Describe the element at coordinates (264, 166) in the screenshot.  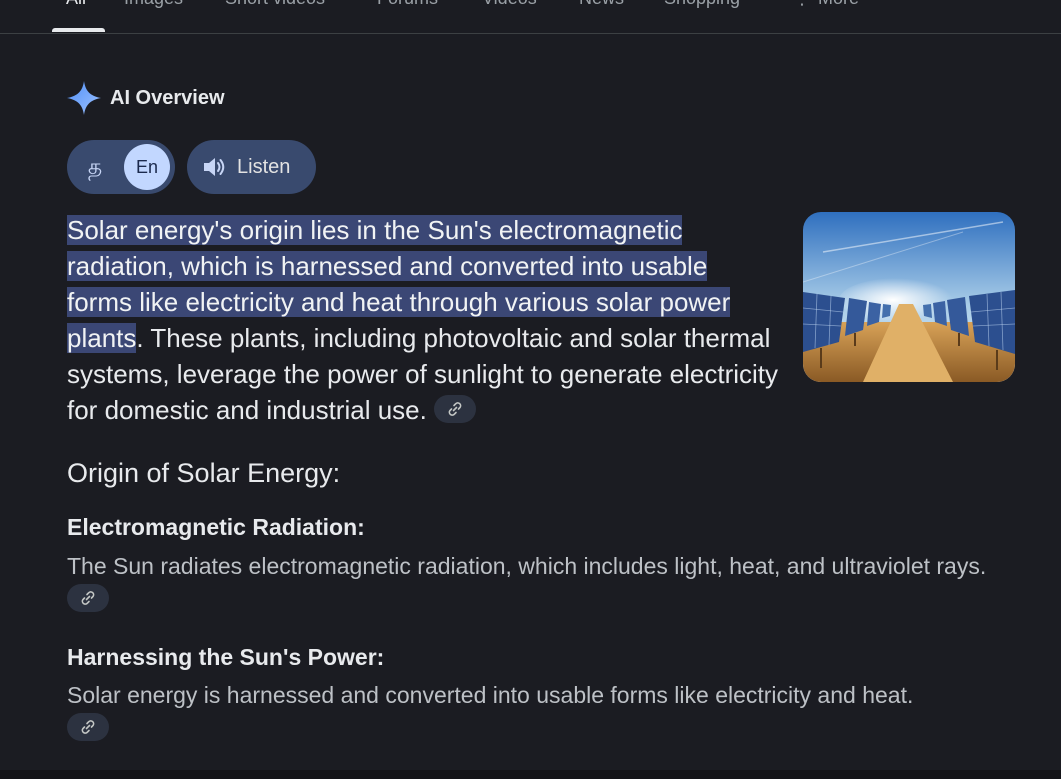
I see `listen-label: Listen` at that location.